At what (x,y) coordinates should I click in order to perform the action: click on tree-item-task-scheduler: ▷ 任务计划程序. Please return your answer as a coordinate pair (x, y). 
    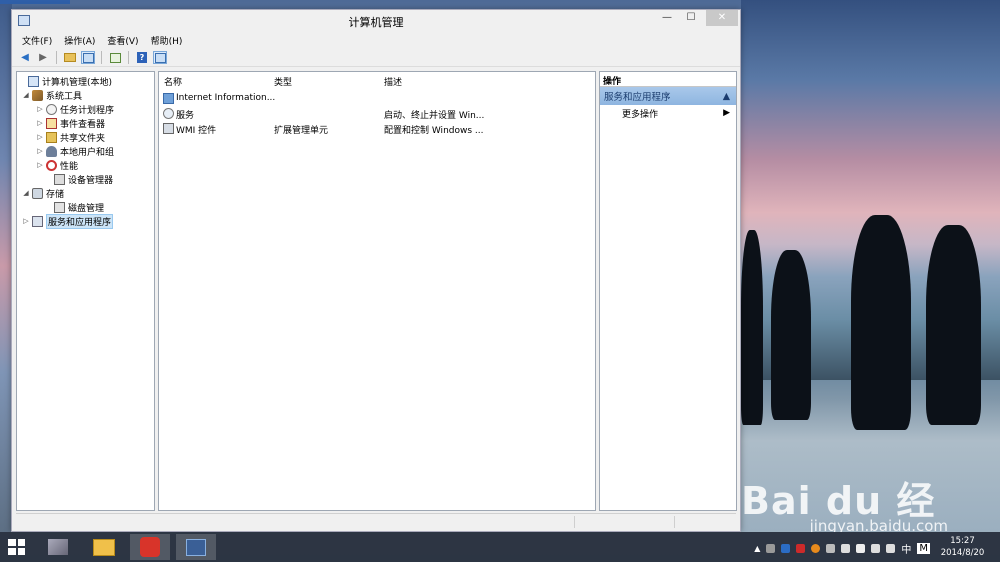
    Looking at the image, I should click on (75, 109).